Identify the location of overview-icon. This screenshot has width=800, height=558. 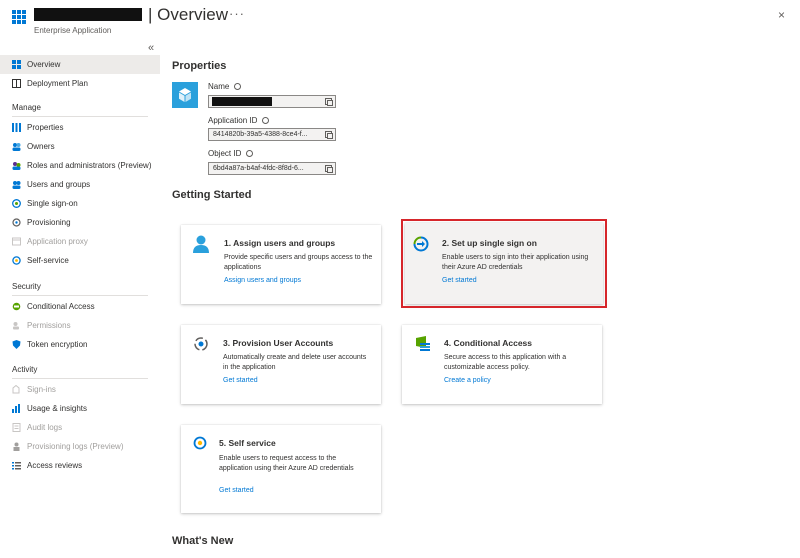
(16, 64).